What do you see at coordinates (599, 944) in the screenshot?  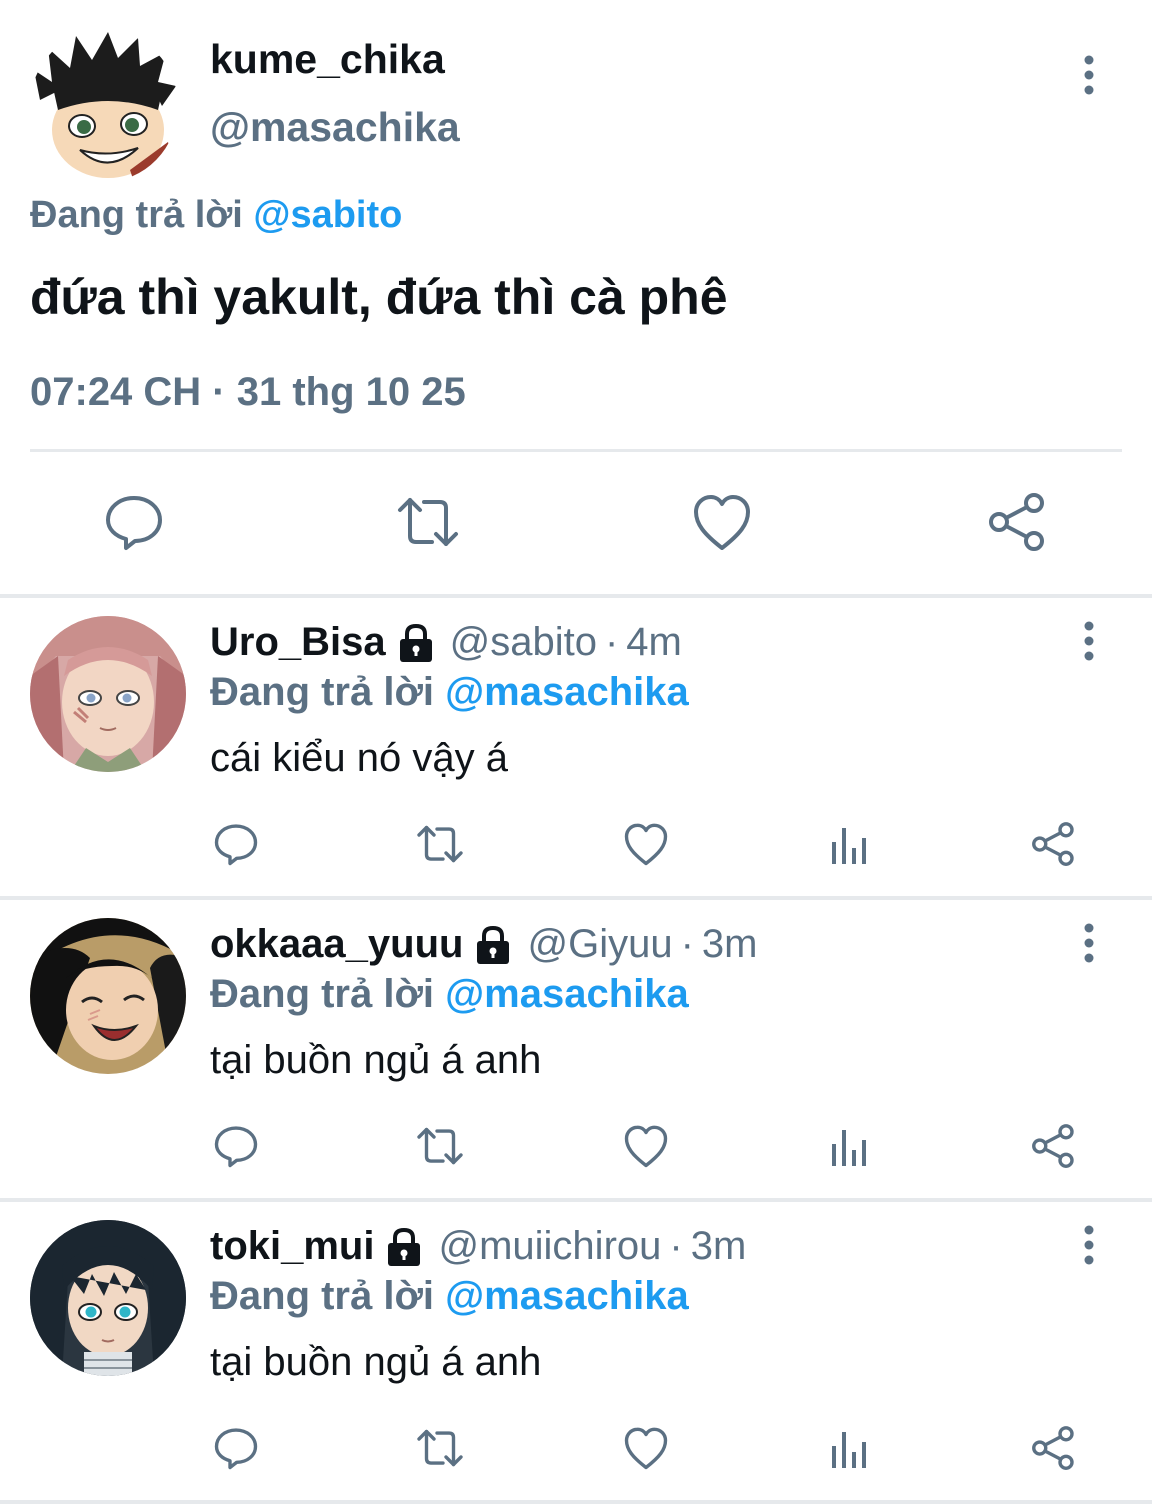 I see `user-handle: @Giyuu` at bounding box center [599, 944].